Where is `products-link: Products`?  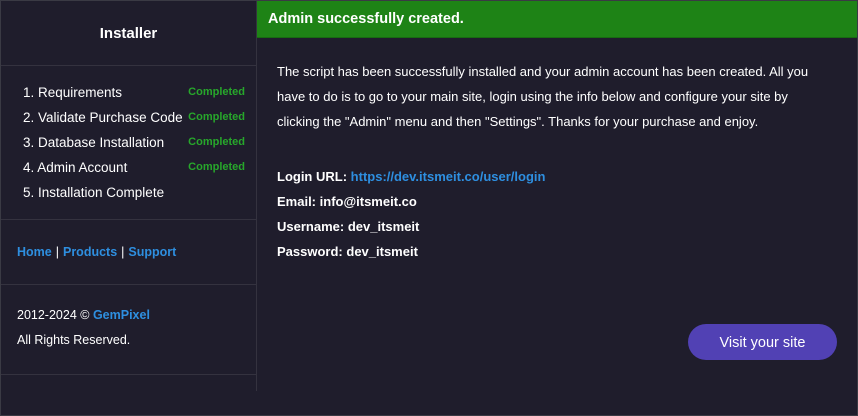 products-link: Products is located at coordinates (90, 252).